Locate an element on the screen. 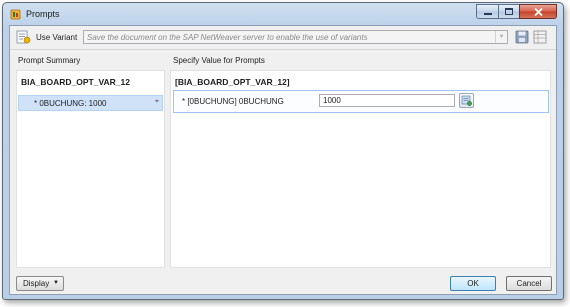  cancel-button: Cancel is located at coordinates (529, 283).